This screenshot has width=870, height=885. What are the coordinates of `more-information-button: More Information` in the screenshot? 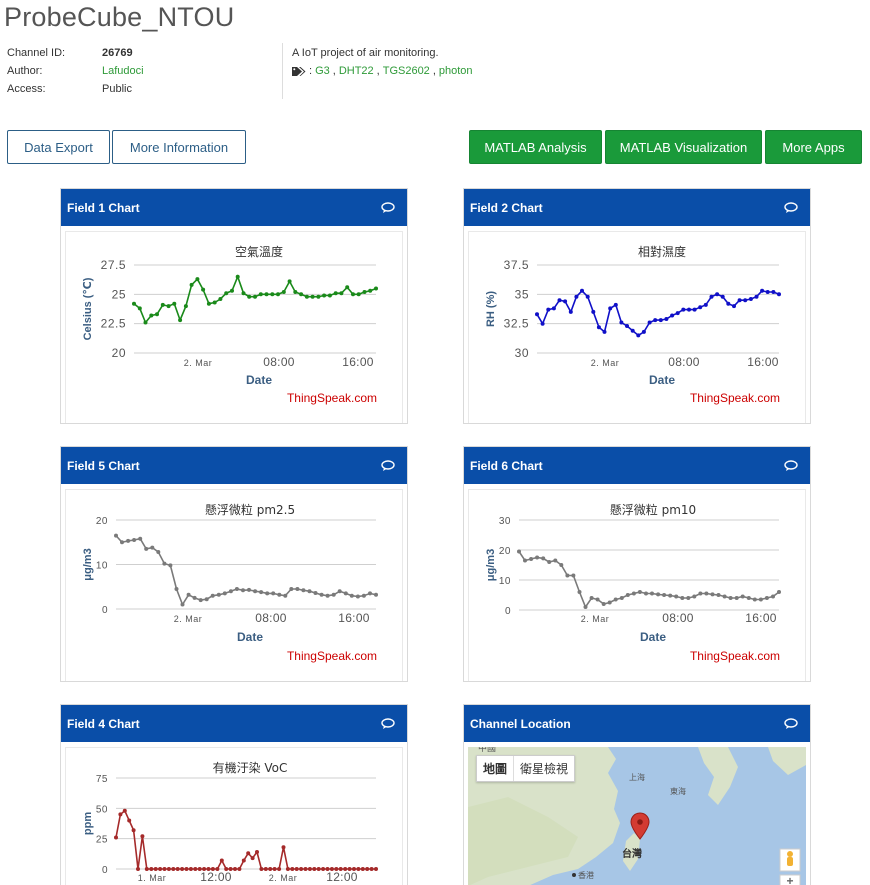 It's located at (179, 147).